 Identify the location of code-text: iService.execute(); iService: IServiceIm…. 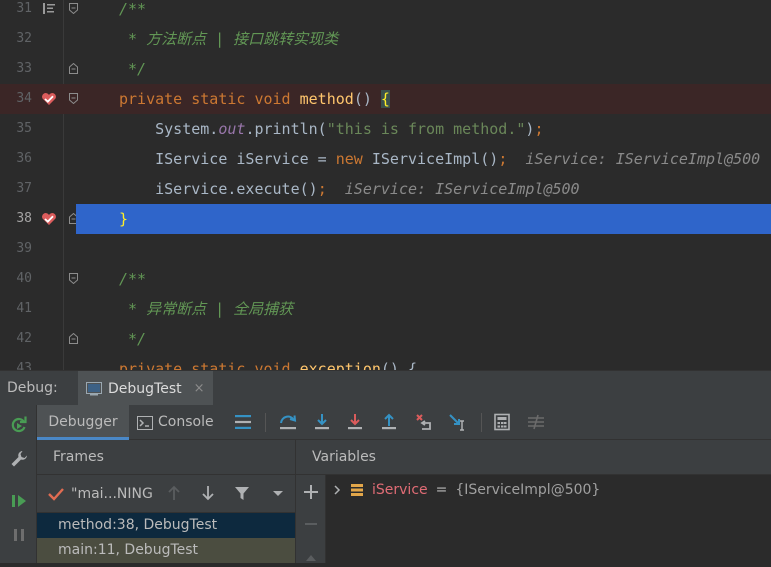
(349, 189).